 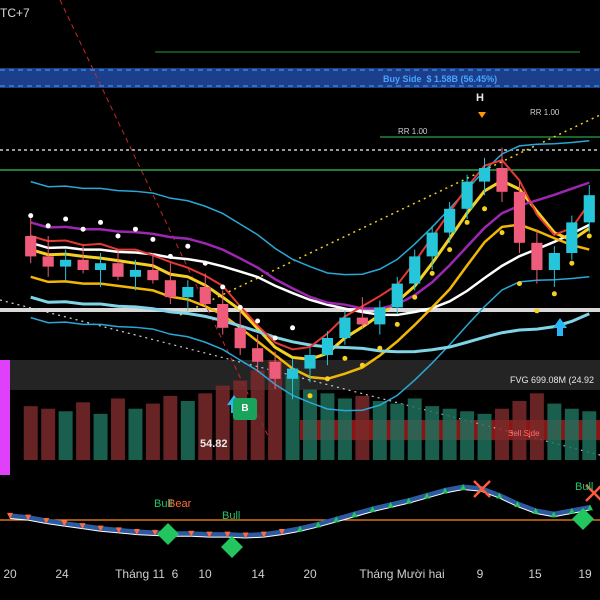 I want to click on x-tick-label: 9, so click(x=480, y=574).